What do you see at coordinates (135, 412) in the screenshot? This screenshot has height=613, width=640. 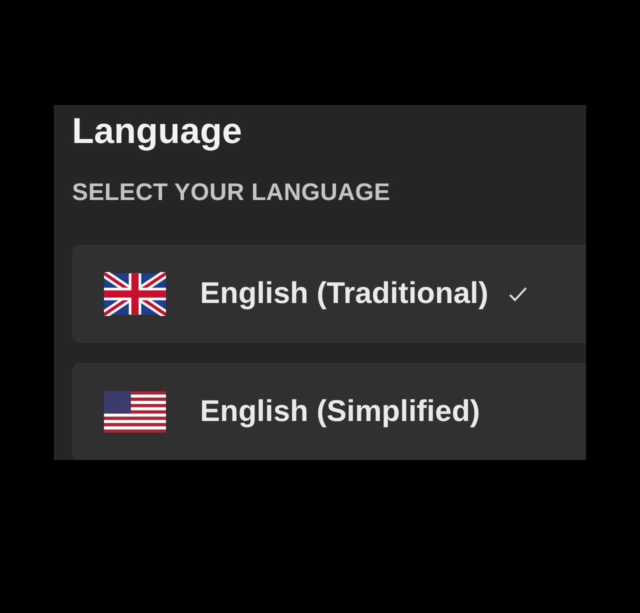 I see `stars-and-stripes-flag-icon` at bounding box center [135, 412].